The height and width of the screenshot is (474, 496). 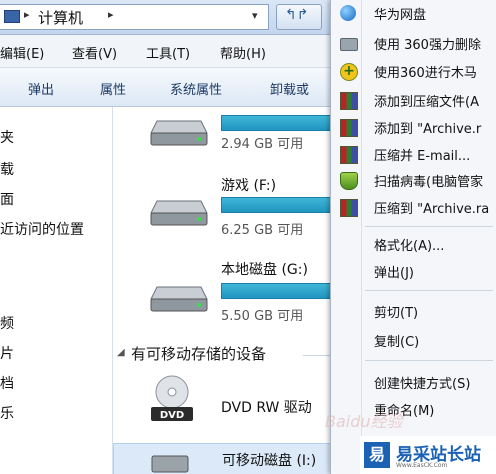 I want to click on system-properties-button: 系统属性, so click(x=196, y=88).